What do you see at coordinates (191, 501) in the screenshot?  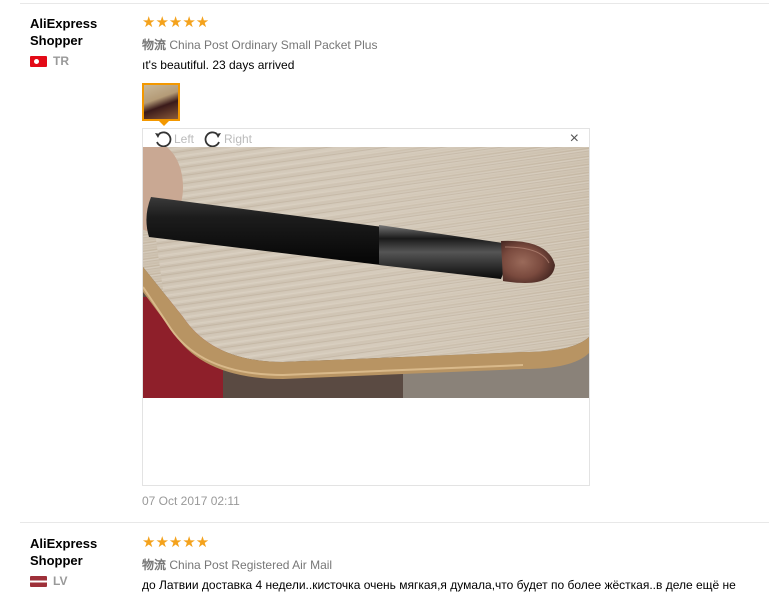 I see `review-date: 07 Oct 2017 02:11` at bounding box center [191, 501].